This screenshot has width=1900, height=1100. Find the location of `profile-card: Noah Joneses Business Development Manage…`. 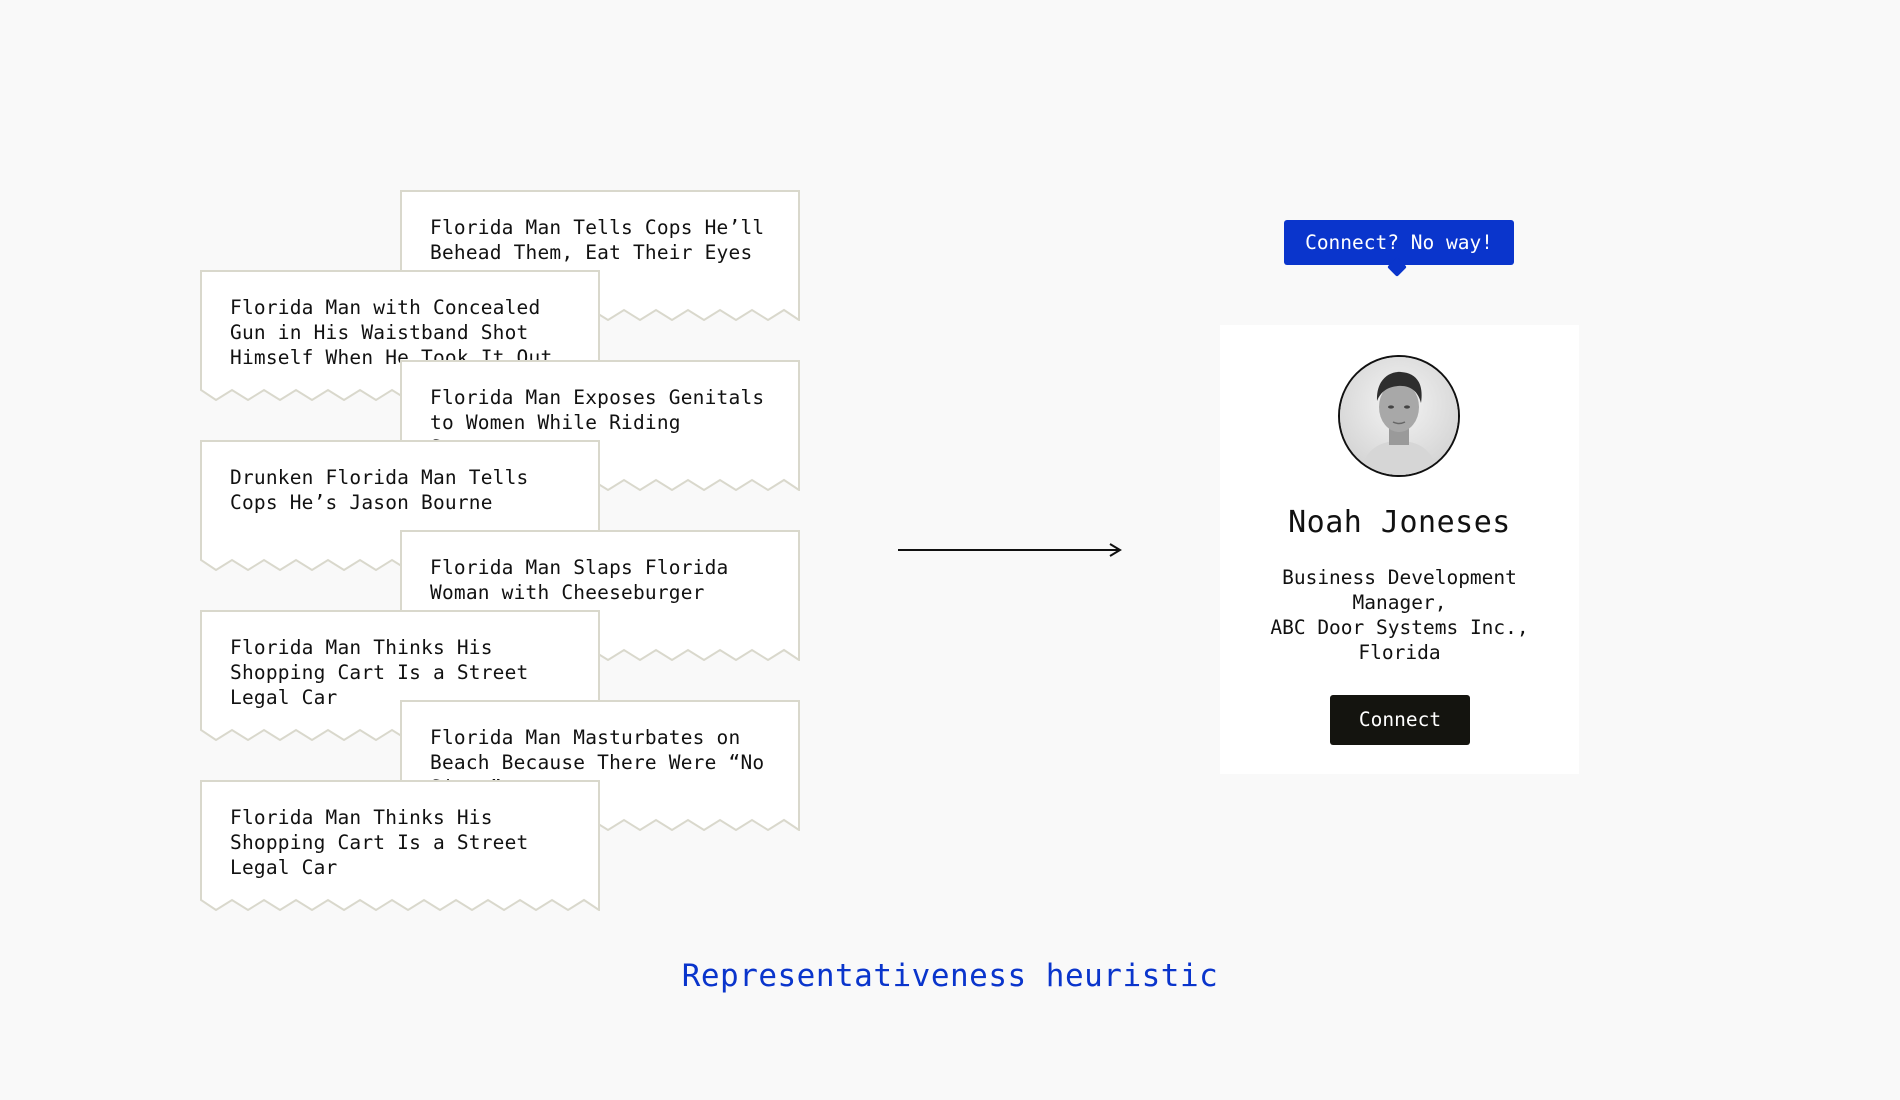

profile-card: Noah Joneses Business Development Manage… is located at coordinates (1399, 549).